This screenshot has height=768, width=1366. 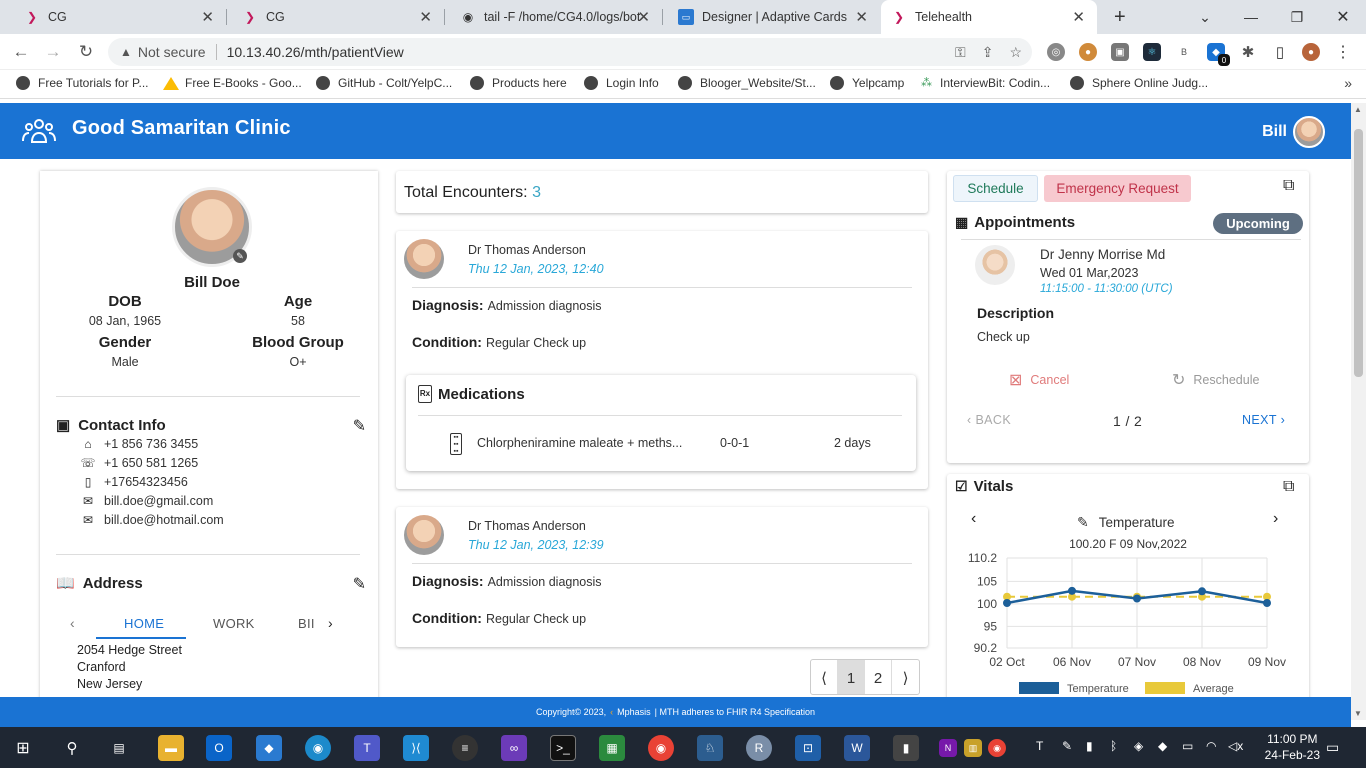 What do you see at coordinates (1162, 746) in the screenshot?
I see `tray-app-icon: ◆` at bounding box center [1162, 746].